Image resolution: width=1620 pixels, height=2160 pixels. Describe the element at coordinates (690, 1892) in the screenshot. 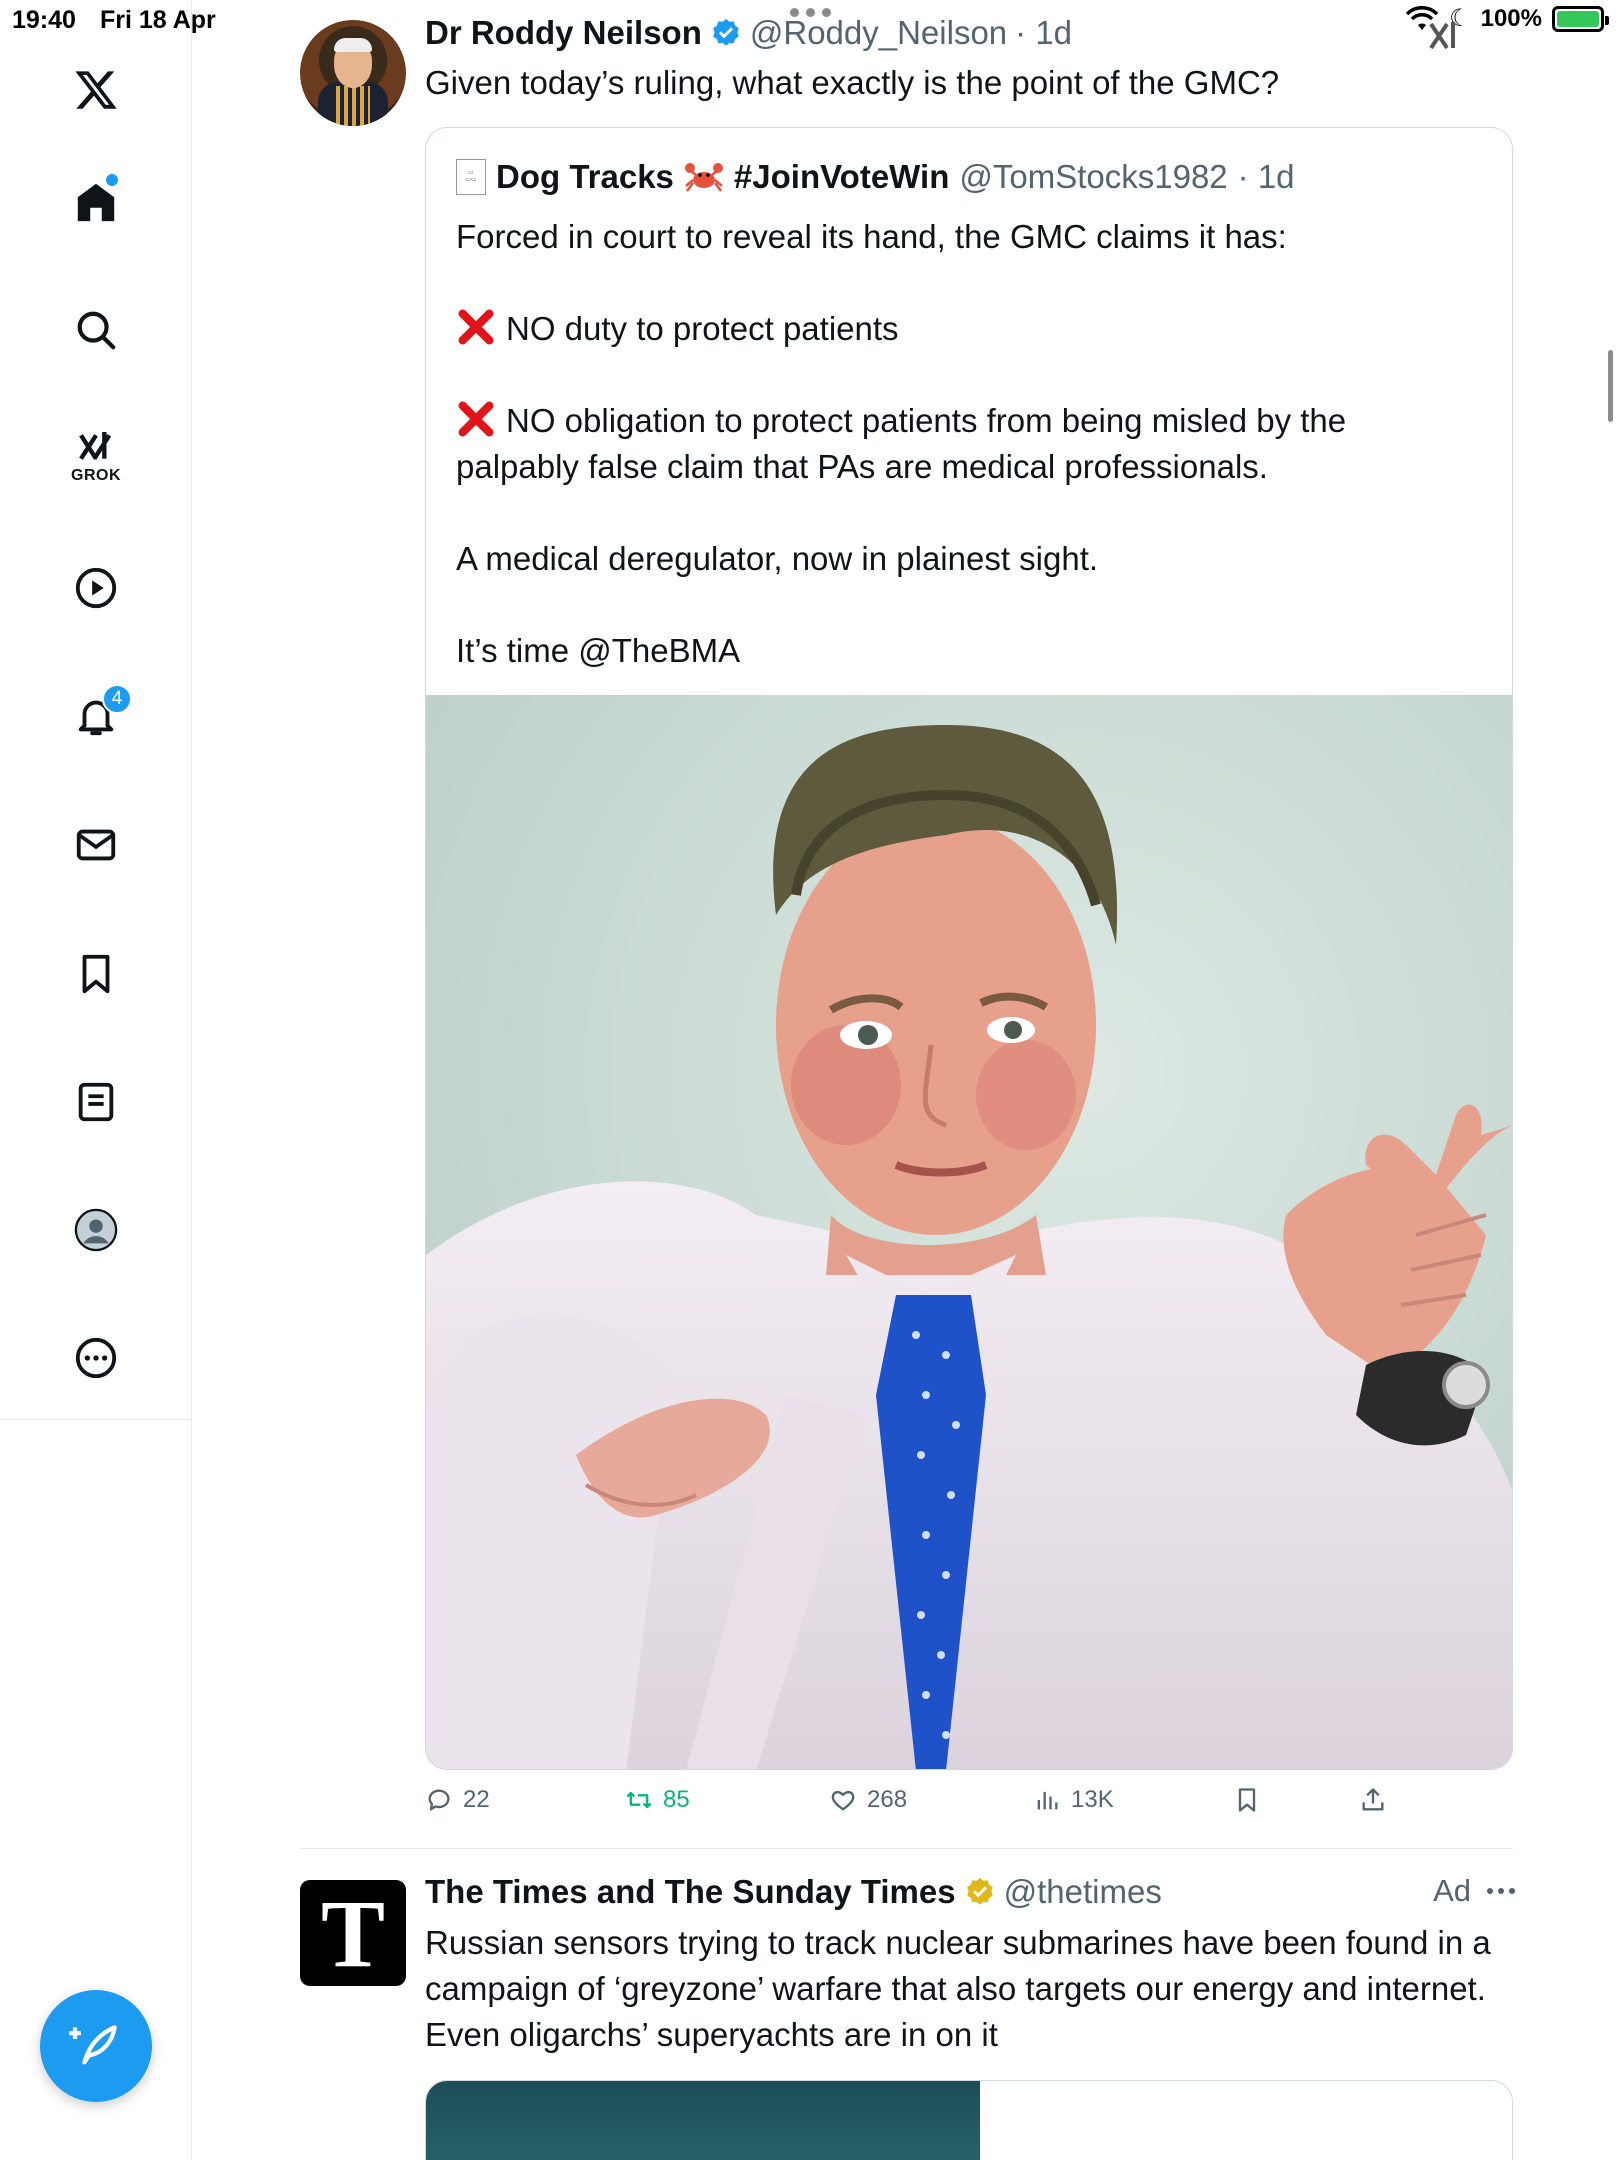

I see `ad-author-name: The Times and The Sunday Times` at that location.